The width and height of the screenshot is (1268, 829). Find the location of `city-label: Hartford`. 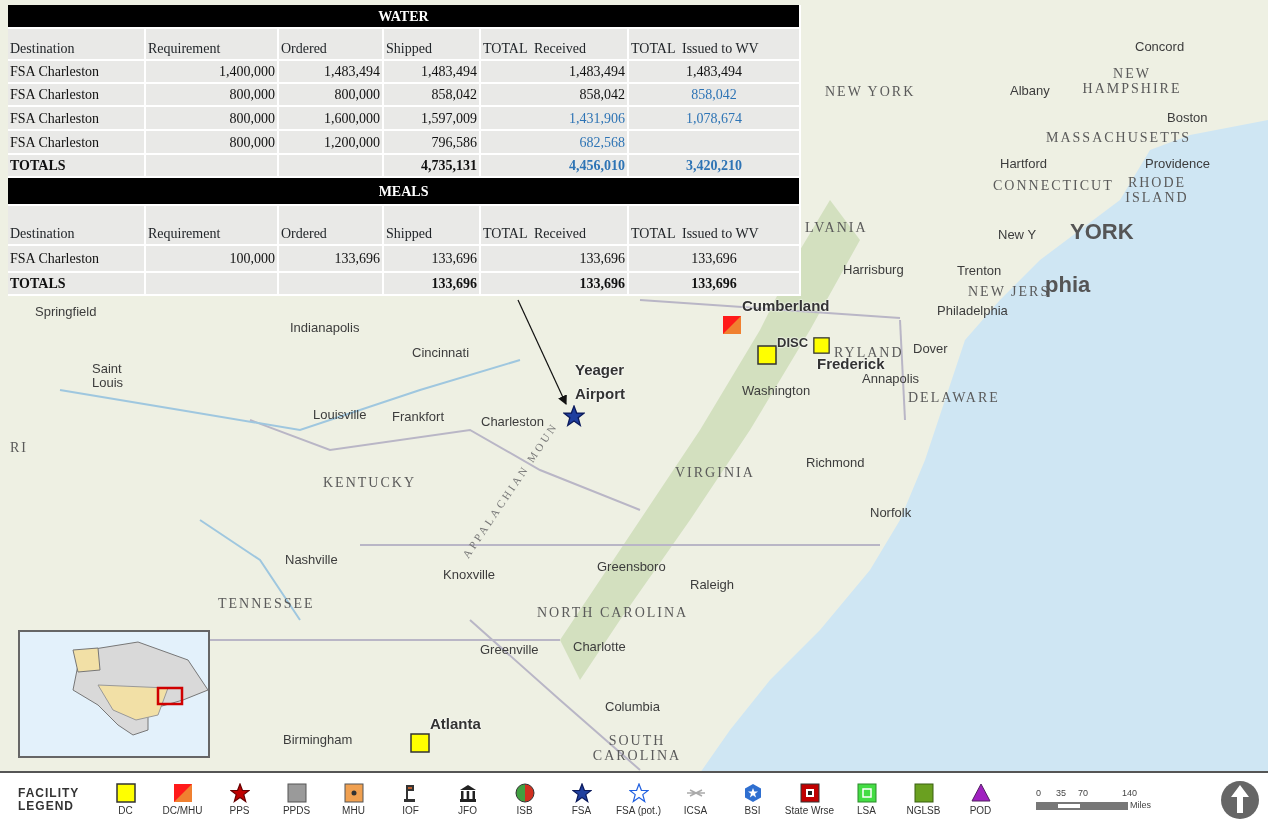

city-label: Hartford is located at coordinates (1023, 164).